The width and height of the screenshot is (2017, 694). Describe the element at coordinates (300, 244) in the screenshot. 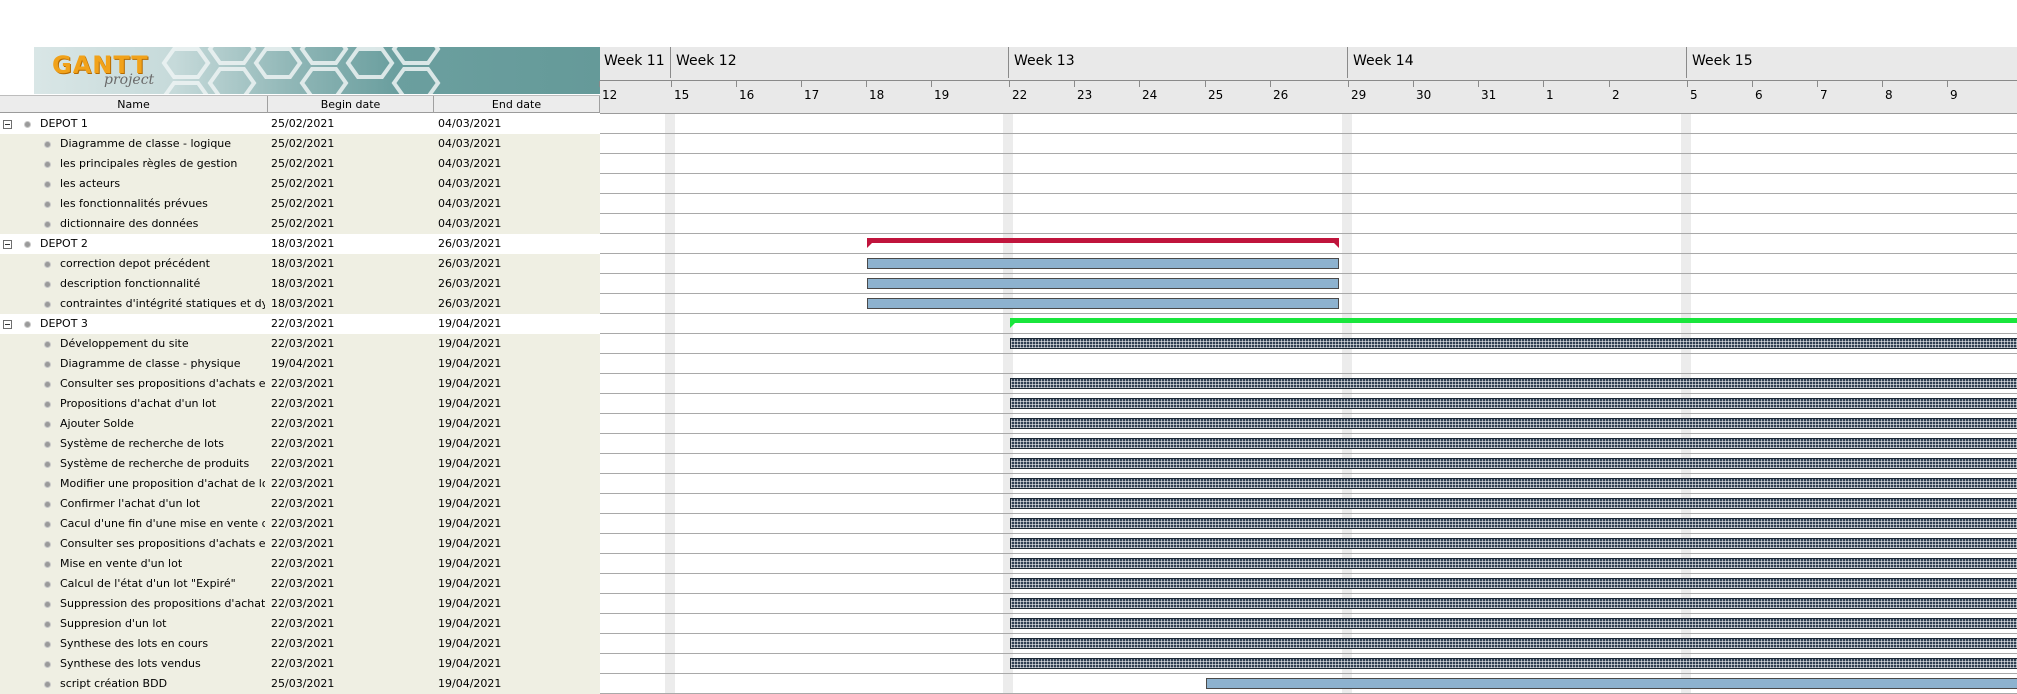

I see `task-group-row: DEPOT 2 18/03/2021 26/03/2021` at that location.